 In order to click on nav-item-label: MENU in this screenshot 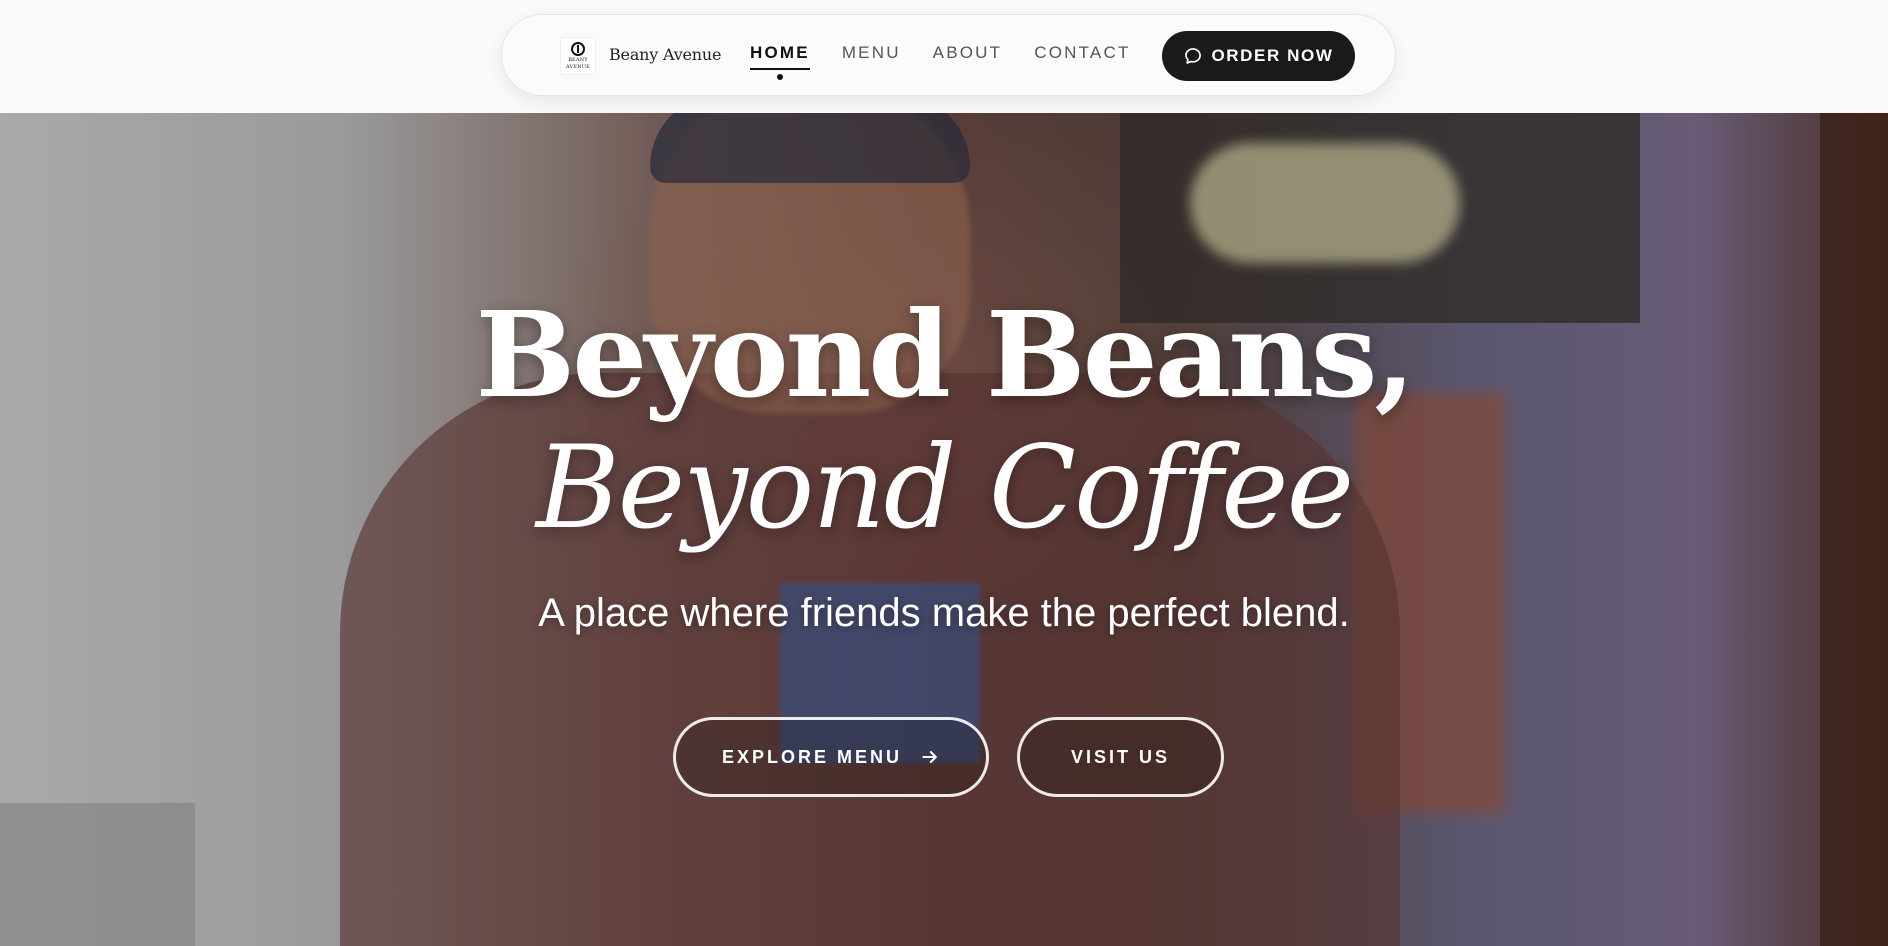, I will do `click(871, 52)`.